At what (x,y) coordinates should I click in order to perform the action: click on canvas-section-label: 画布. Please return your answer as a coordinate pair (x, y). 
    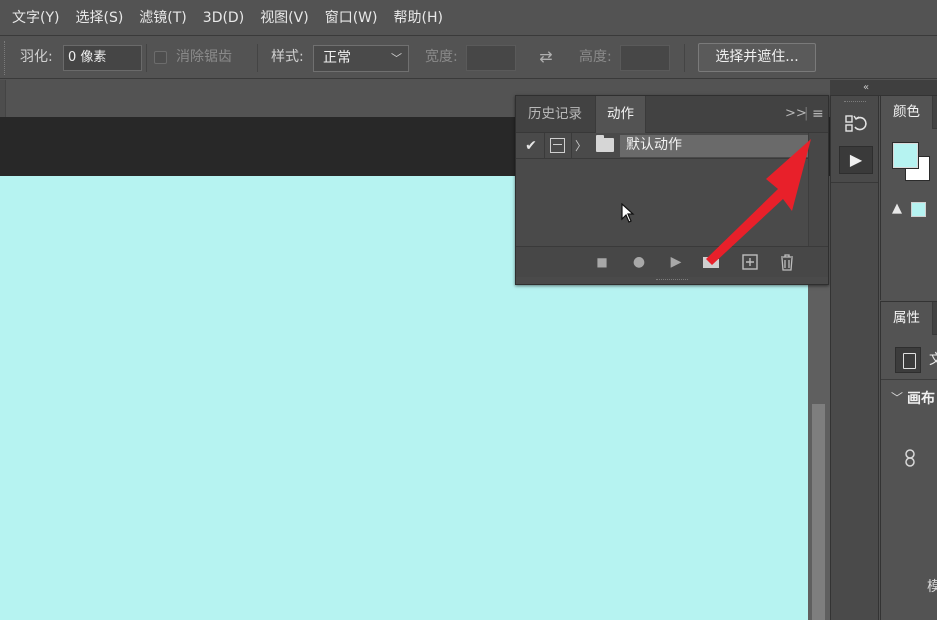
    Looking at the image, I should click on (921, 398).